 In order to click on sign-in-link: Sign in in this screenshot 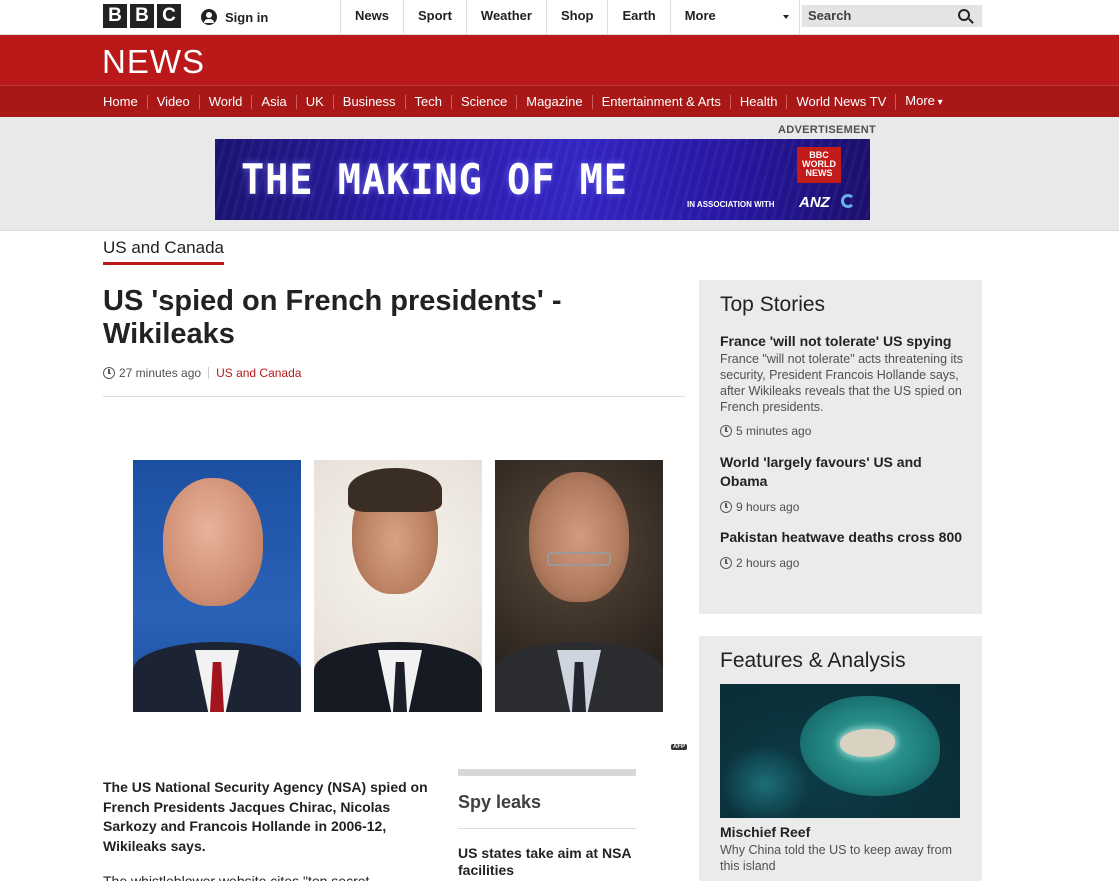, I will do `click(234, 17)`.